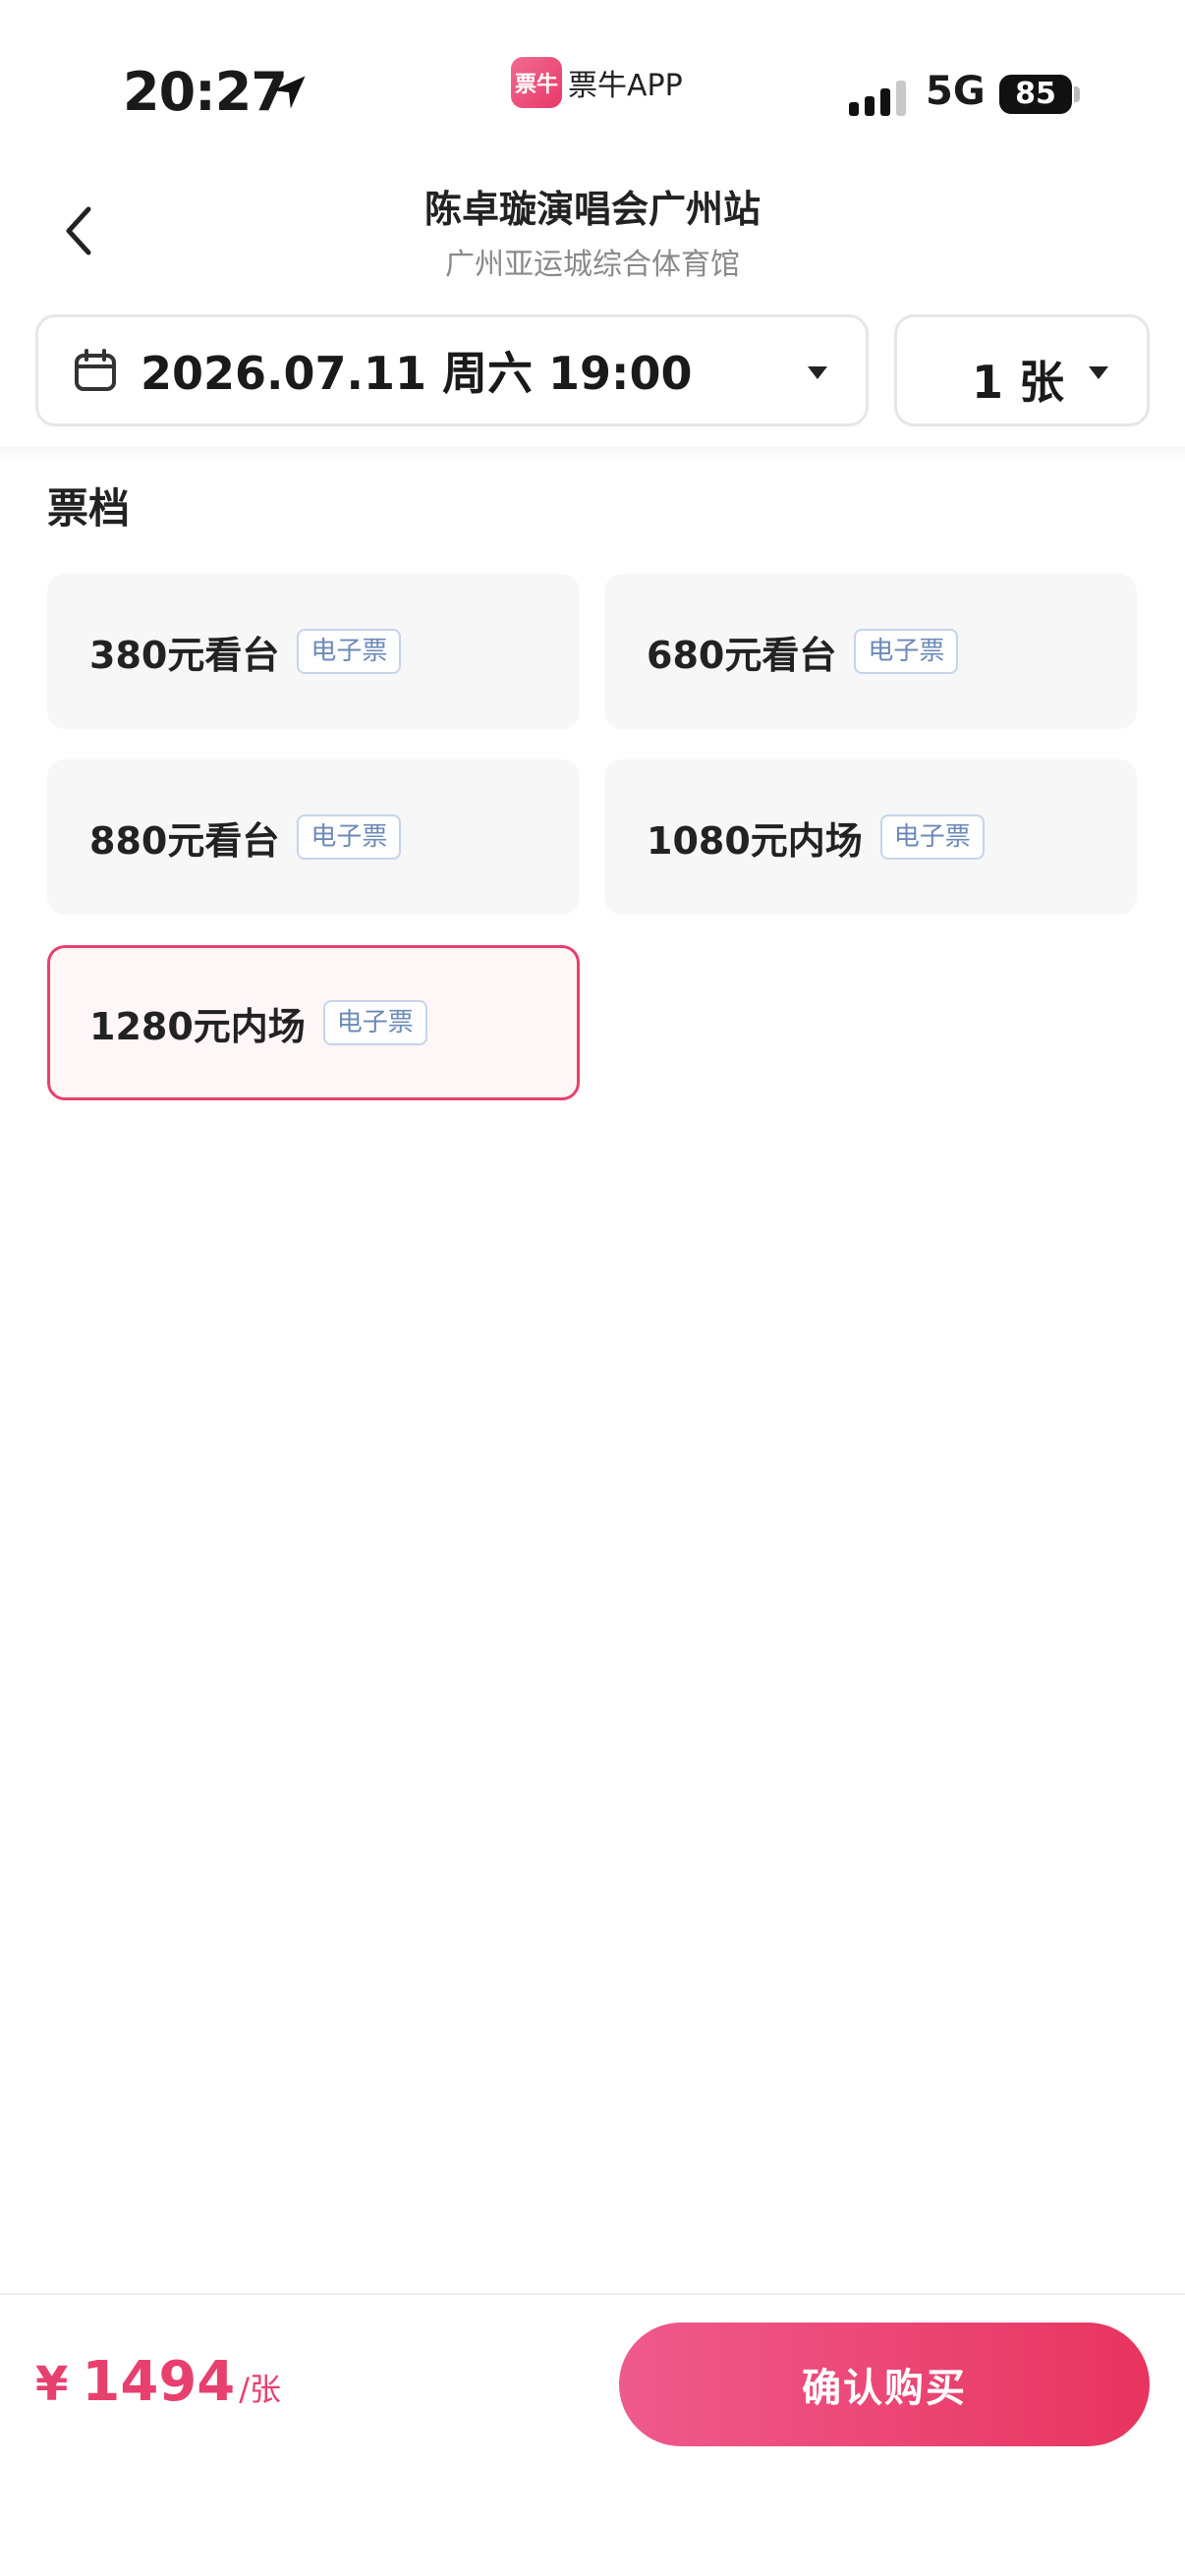  Describe the element at coordinates (592, 209) in the screenshot. I see `page-title: 陈卓璇演唱会广州站` at that location.